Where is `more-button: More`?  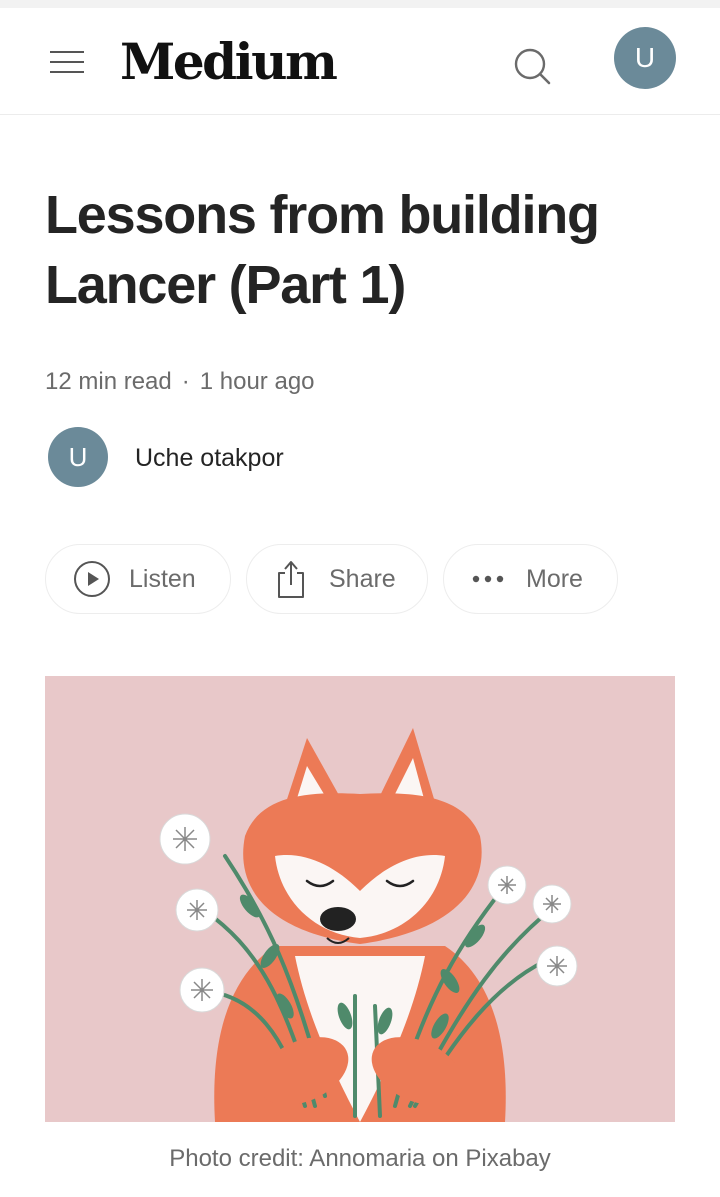 more-button: More is located at coordinates (530, 579).